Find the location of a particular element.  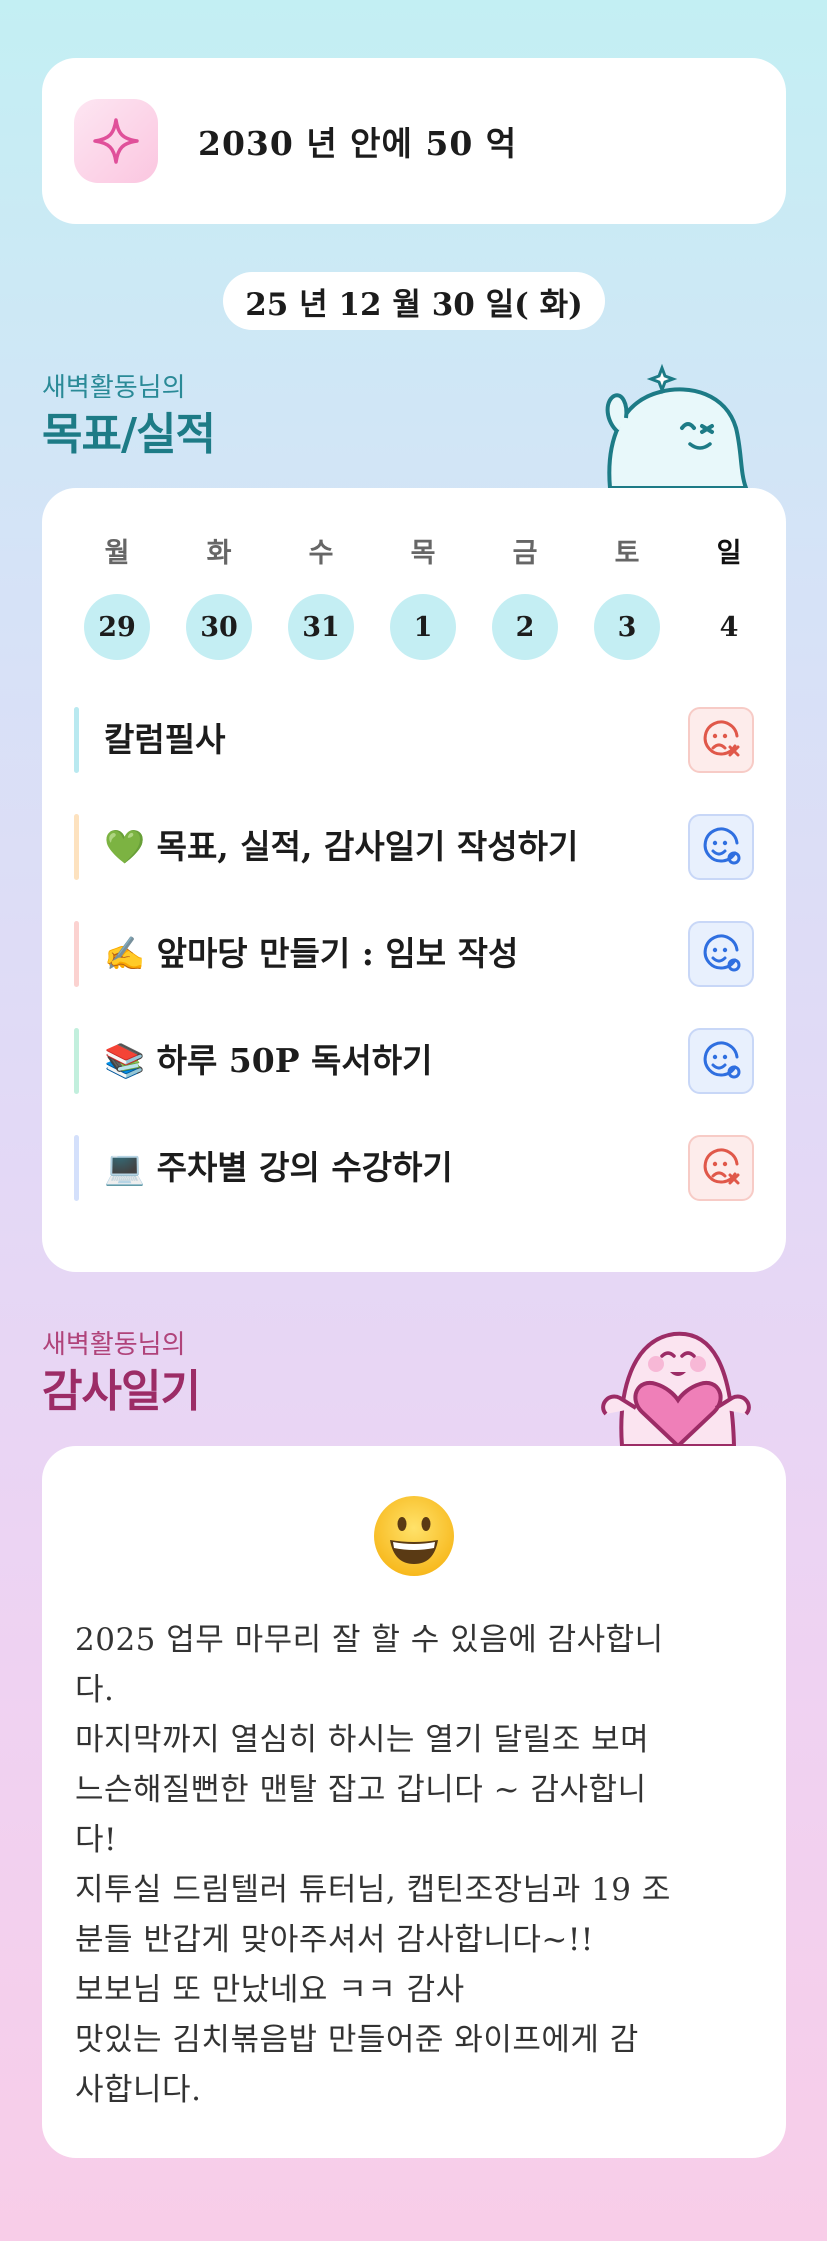

date-circle-1: 1 is located at coordinates (423, 627).